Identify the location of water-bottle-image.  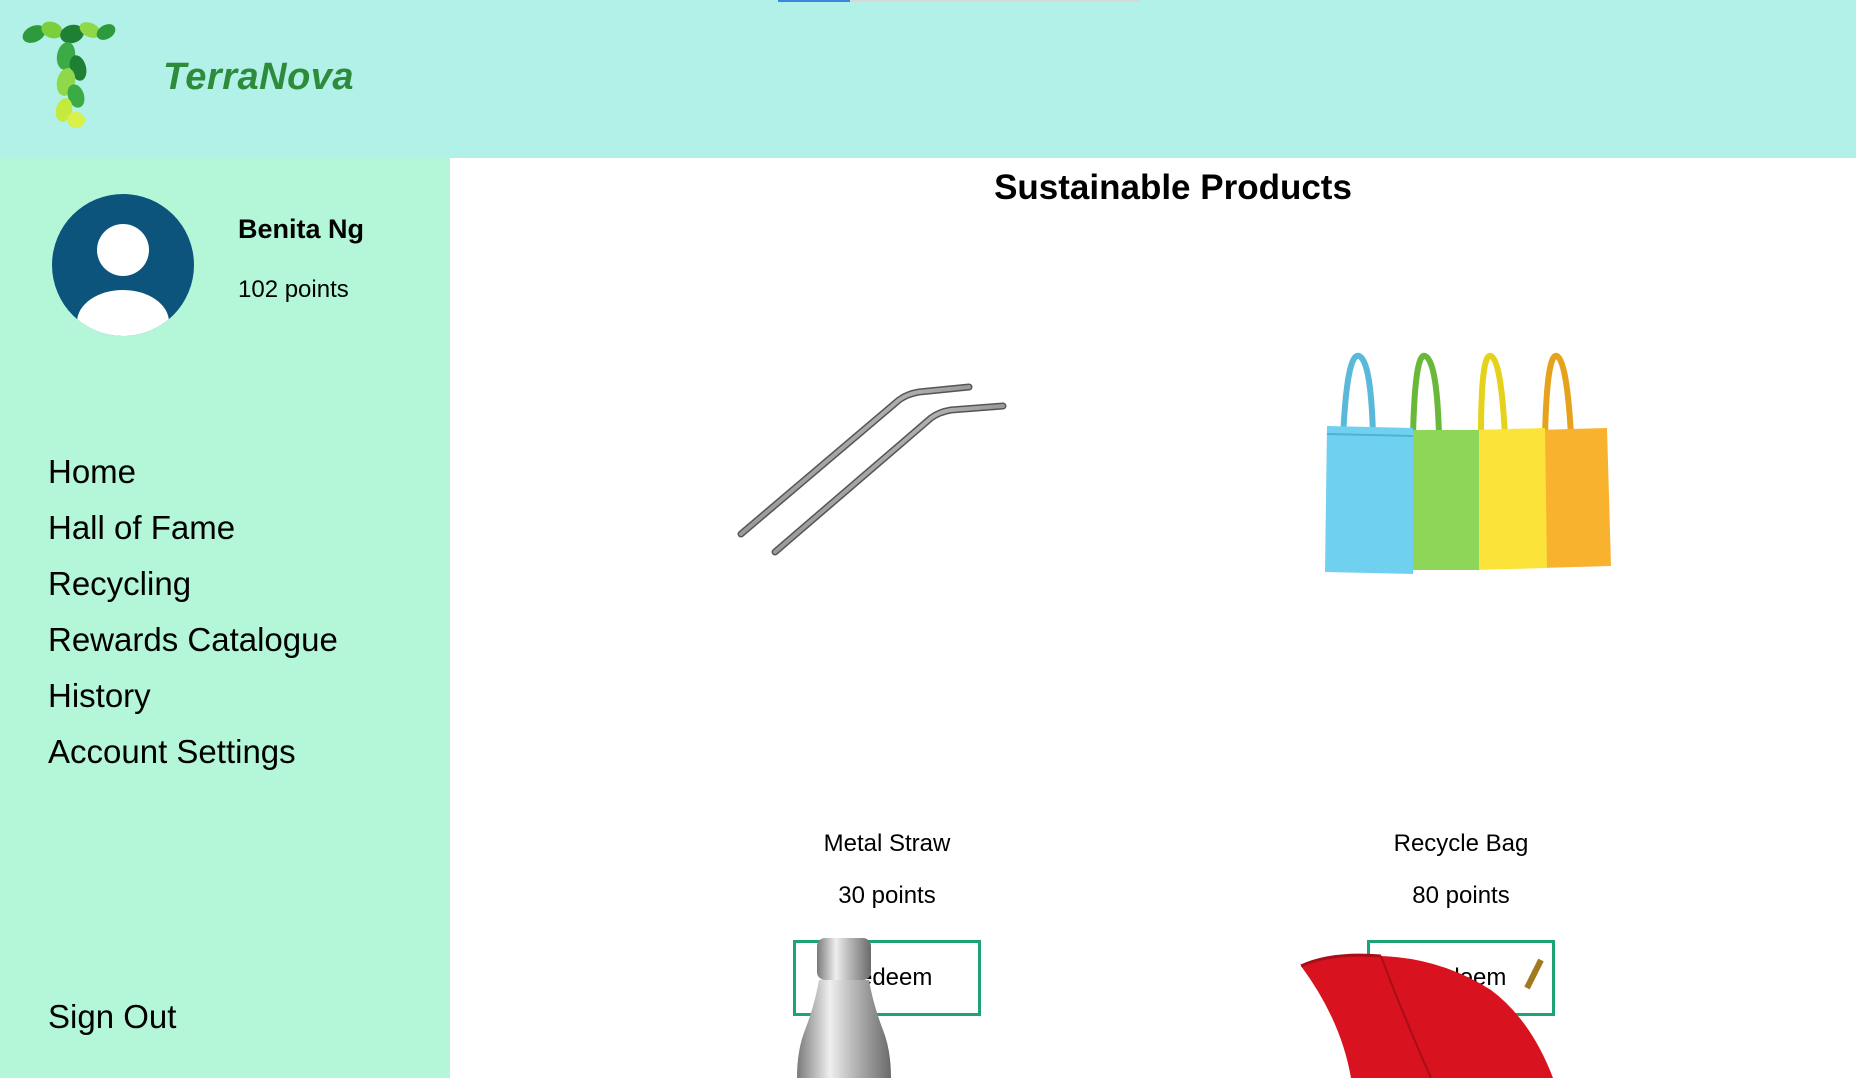
(844, 1008).